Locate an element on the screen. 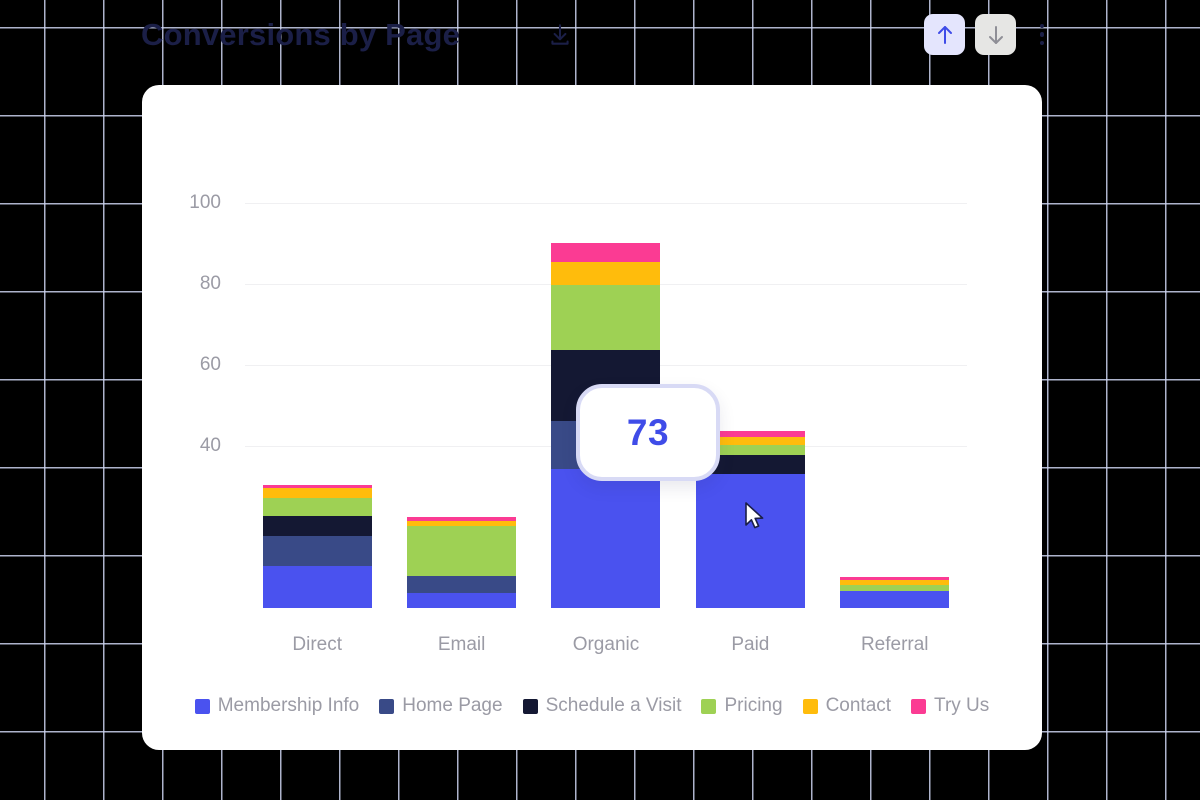 Image resolution: width=1200 pixels, height=800 pixels. bar-group-email: Email is located at coordinates (461, 419).